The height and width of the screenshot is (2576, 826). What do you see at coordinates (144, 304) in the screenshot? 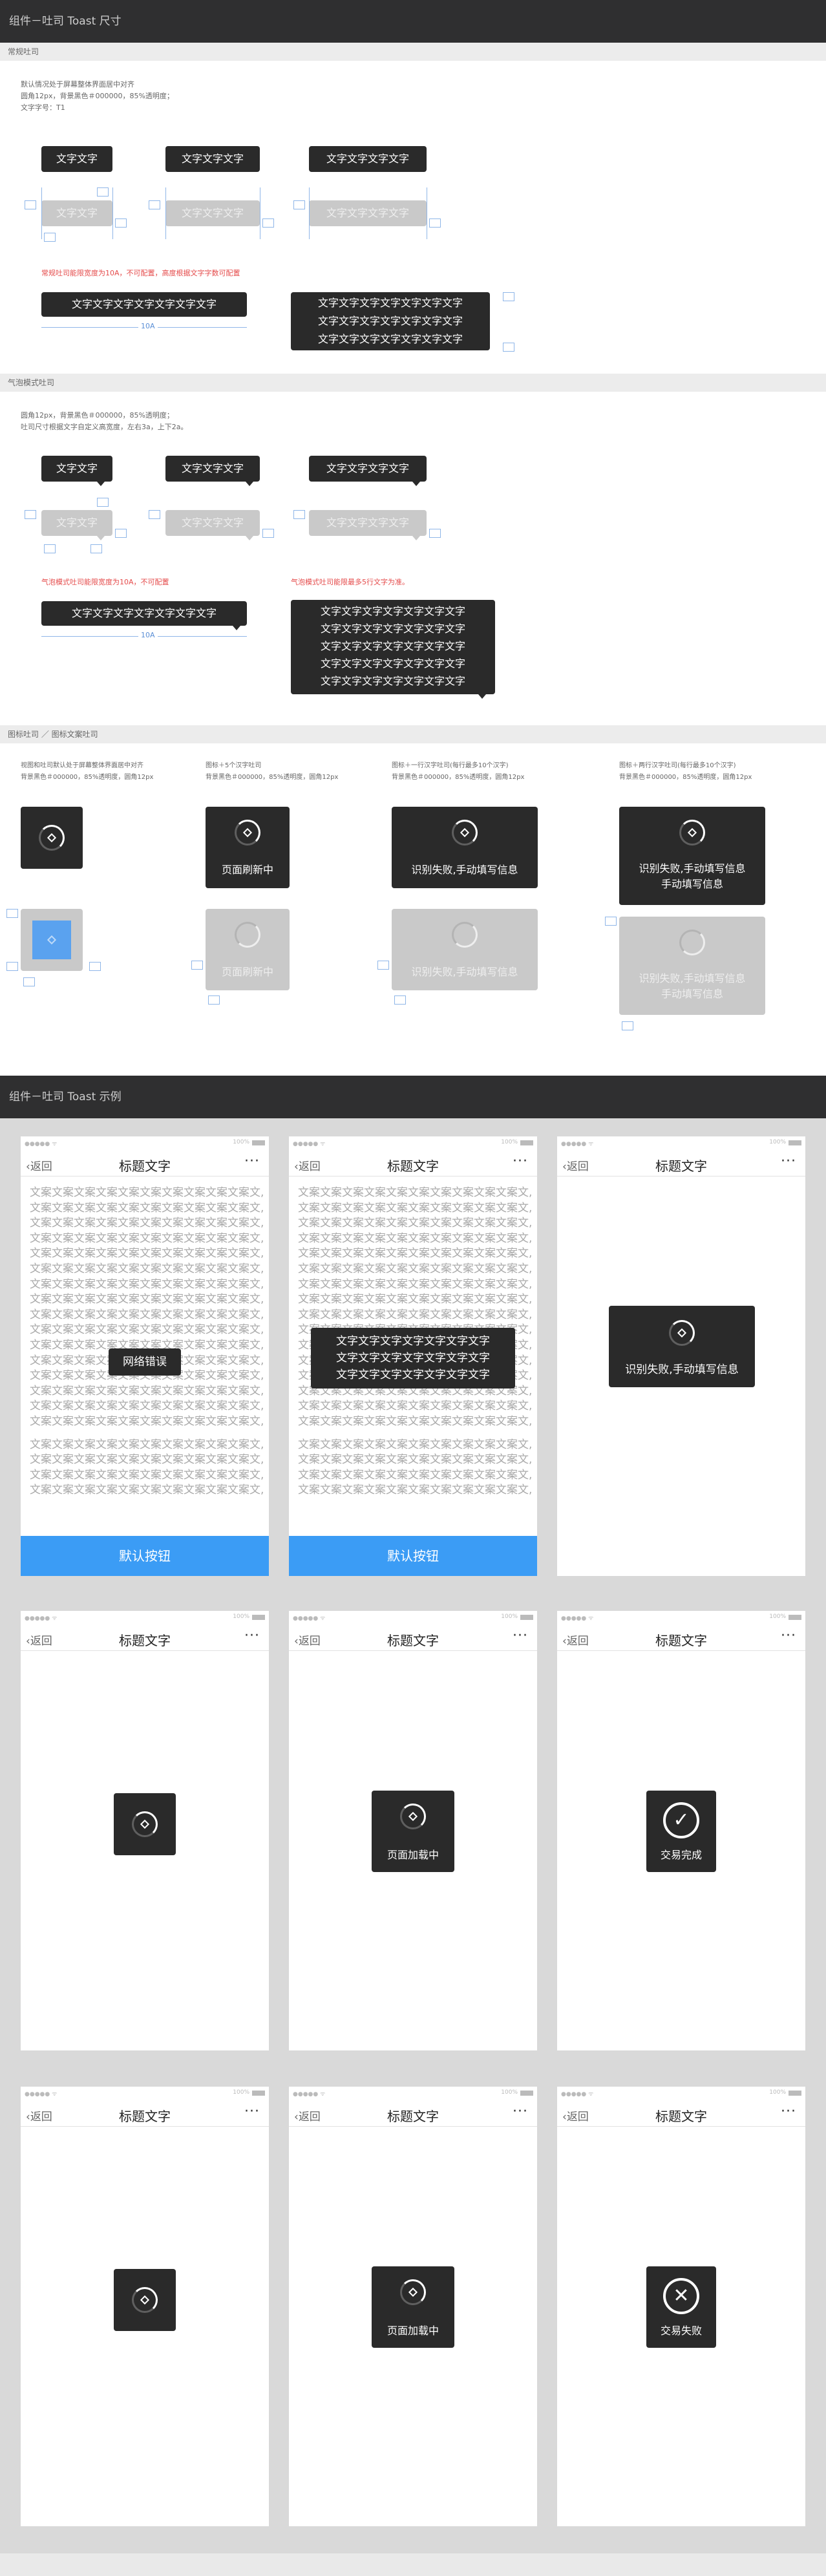
I see `toast-max-width: 文字文字文字文字文字文字文字` at bounding box center [144, 304].